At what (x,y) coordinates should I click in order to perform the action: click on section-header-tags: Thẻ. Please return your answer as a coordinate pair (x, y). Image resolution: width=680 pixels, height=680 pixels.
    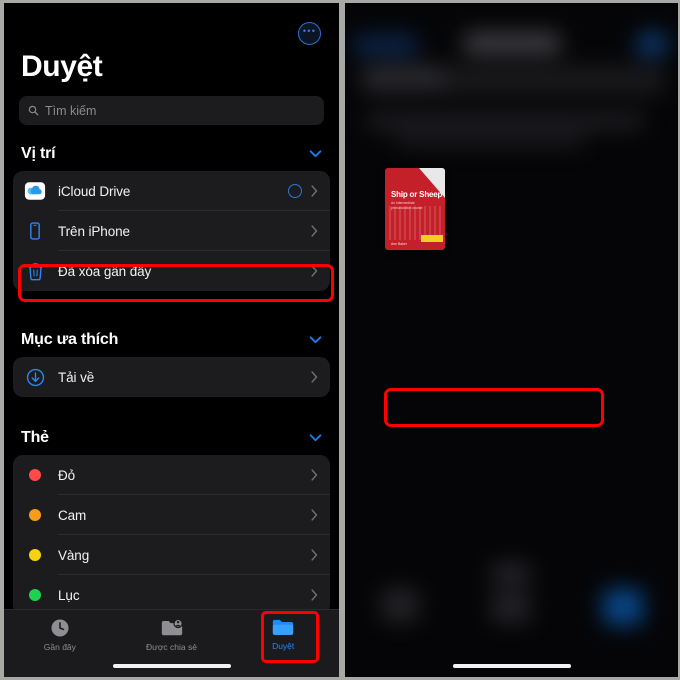
    Looking at the image, I should click on (171, 438).